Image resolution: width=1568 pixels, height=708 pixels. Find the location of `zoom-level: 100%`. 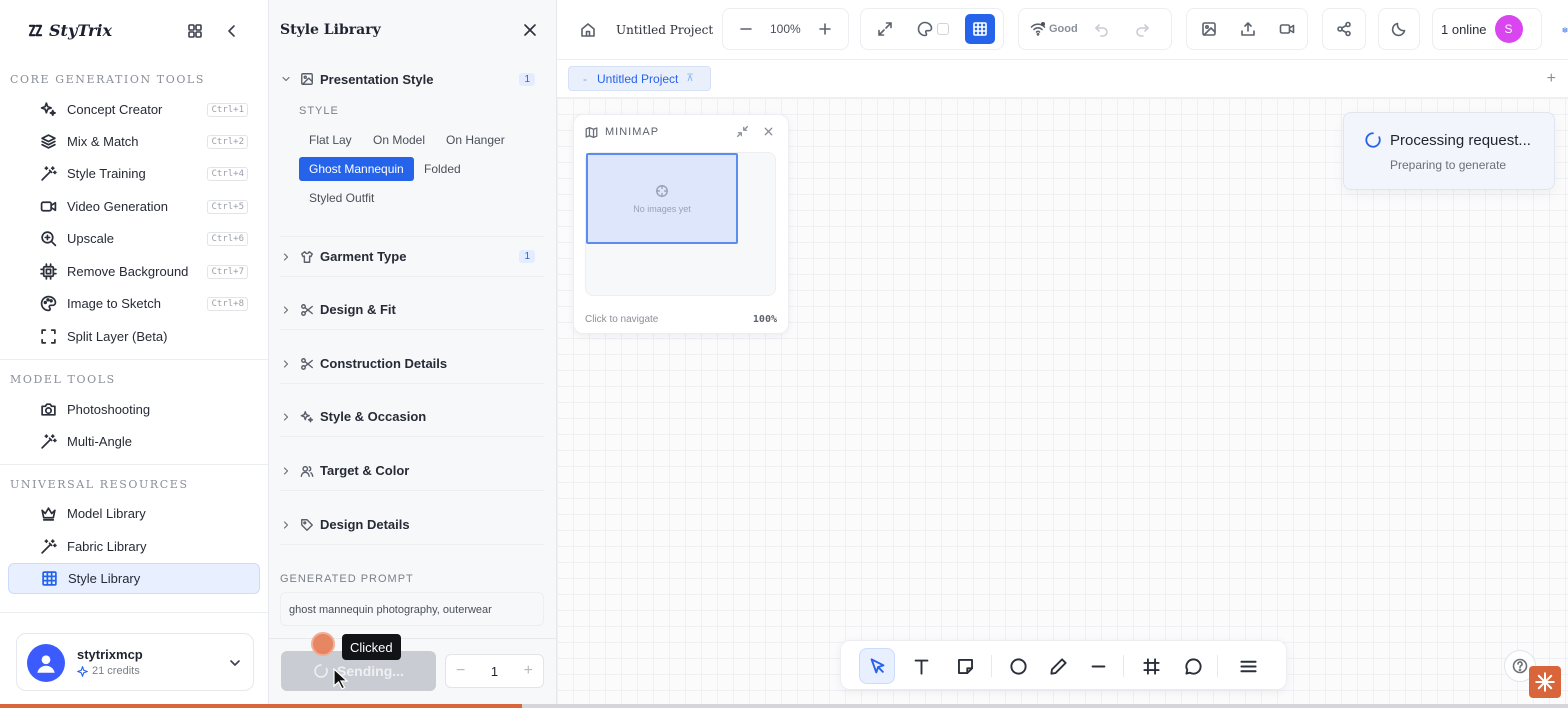

zoom-level: 100% is located at coordinates (785, 29).